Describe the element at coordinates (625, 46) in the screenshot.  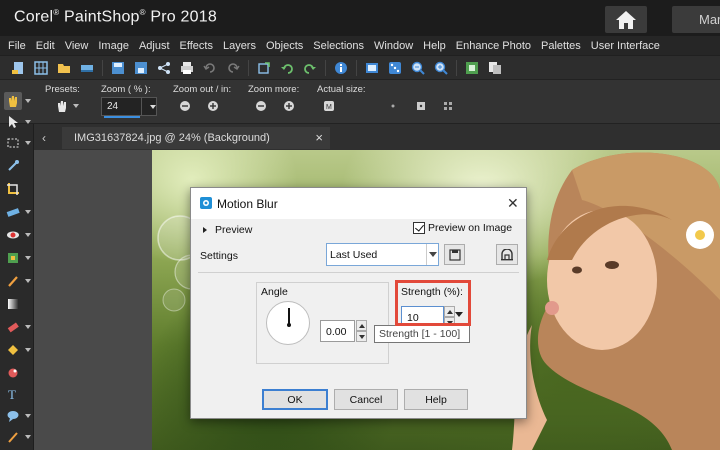
I see `menu-user-interface: User Interface` at that location.